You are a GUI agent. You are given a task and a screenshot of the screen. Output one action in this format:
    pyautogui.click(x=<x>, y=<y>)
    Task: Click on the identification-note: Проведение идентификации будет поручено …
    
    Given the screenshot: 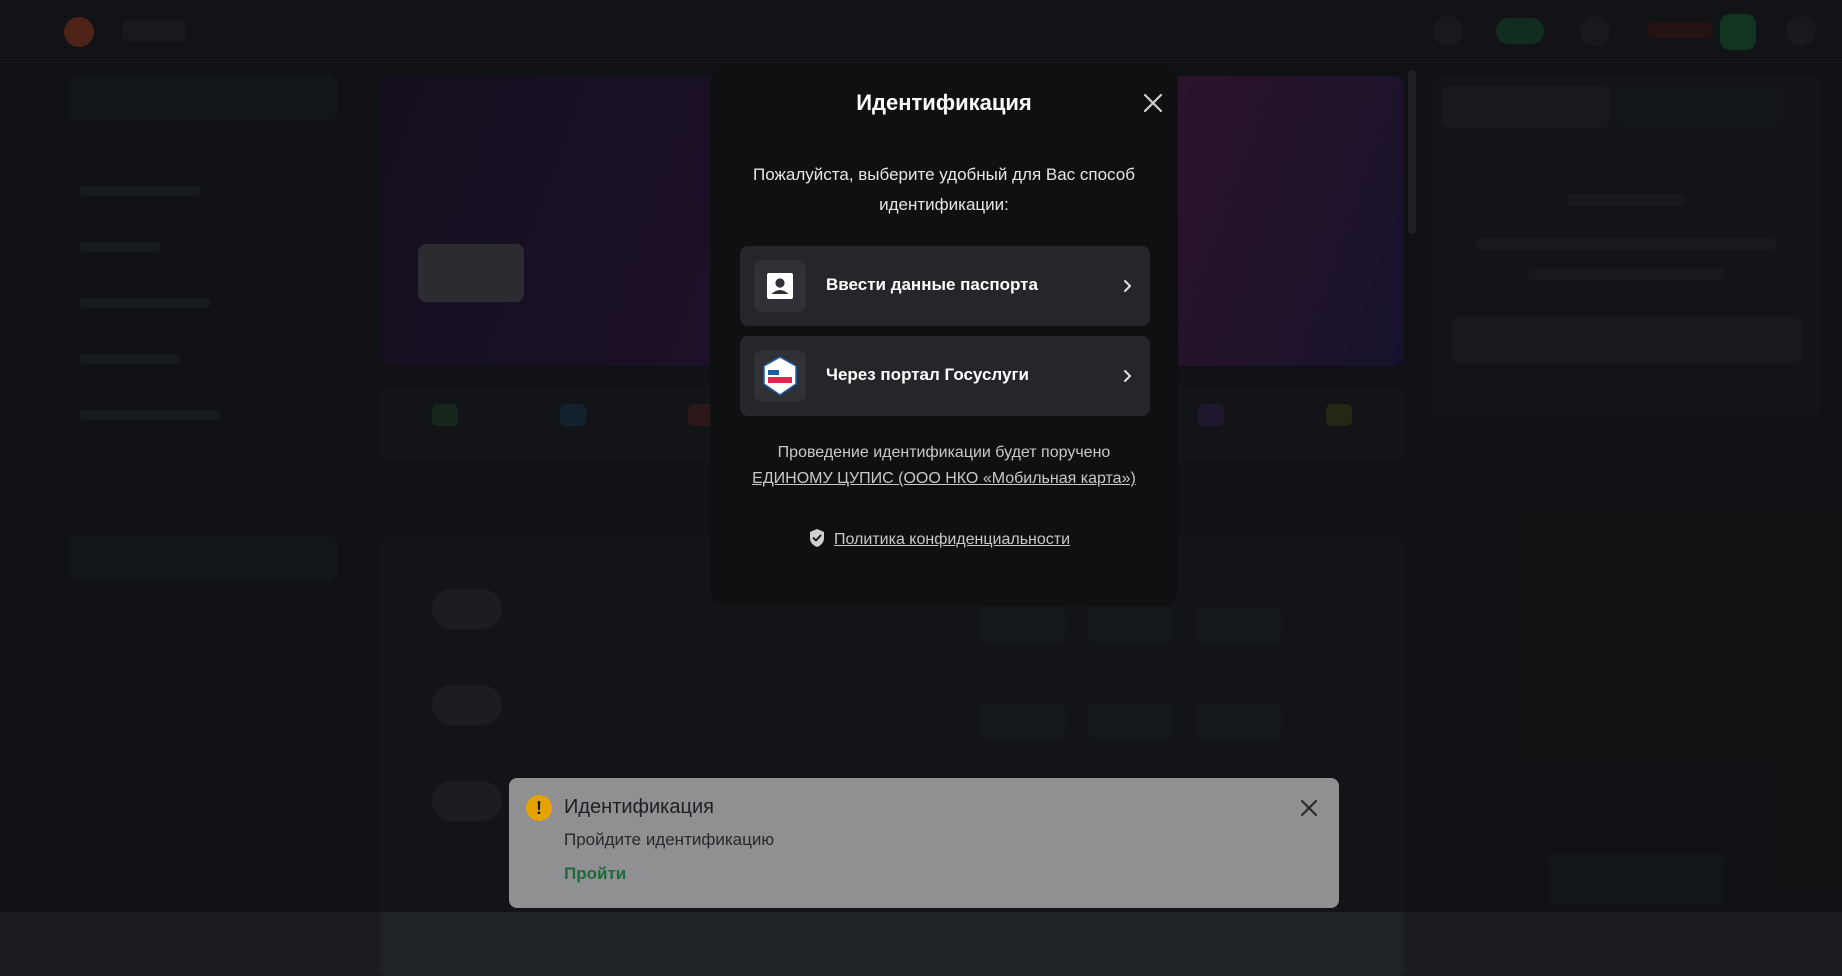 What is the action you would take?
    pyautogui.click(x=944, y=466)
    